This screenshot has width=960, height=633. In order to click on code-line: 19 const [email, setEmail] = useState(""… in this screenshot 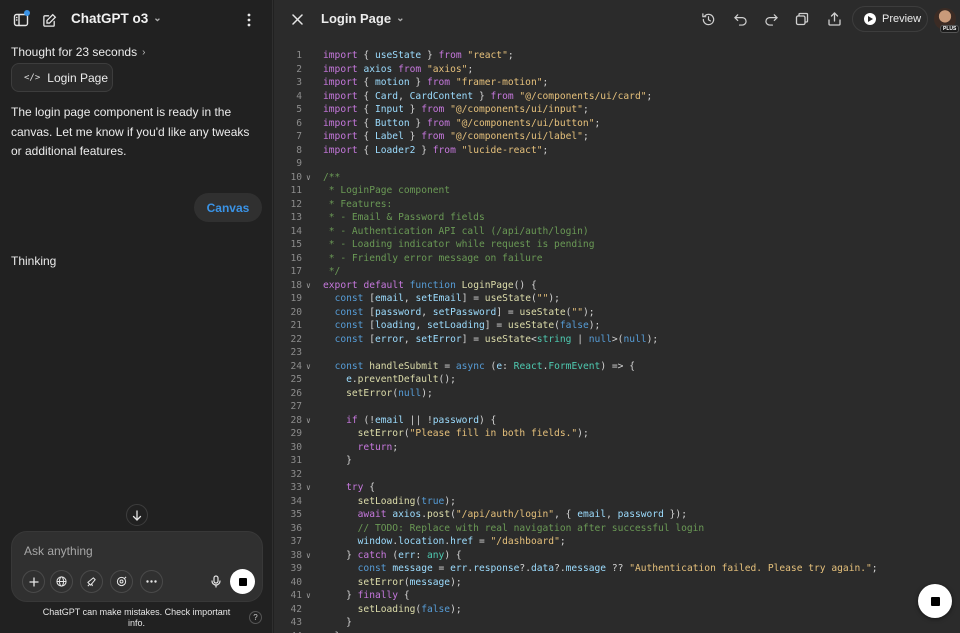, I will do `click(617, 299)`.